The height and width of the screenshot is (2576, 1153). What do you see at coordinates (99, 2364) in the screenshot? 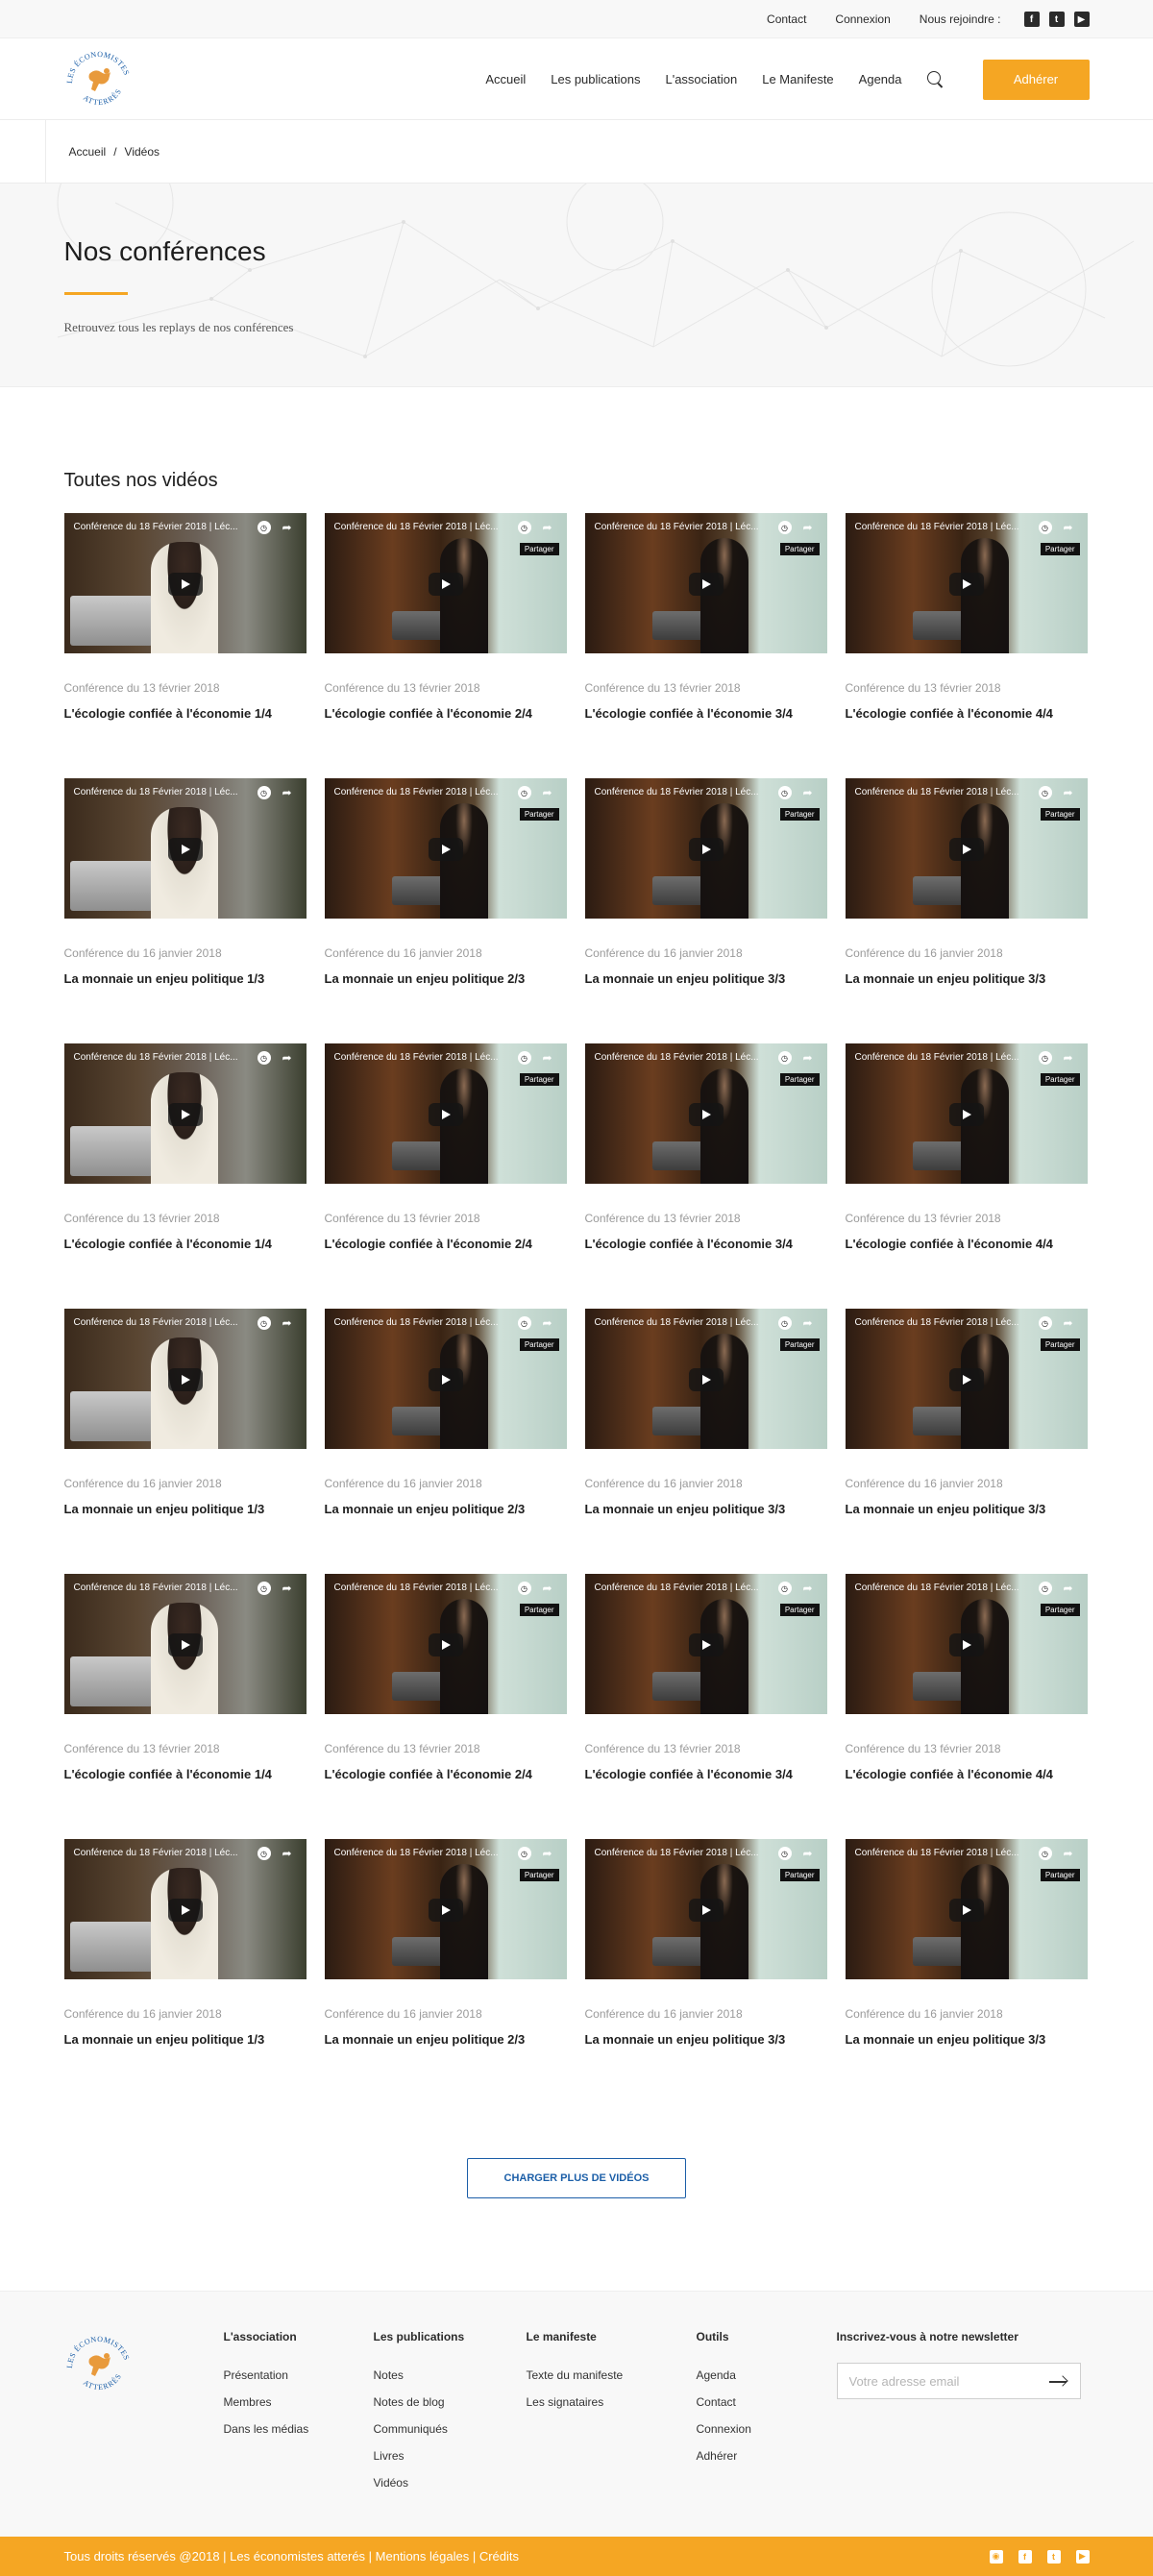
I see `footer-logo: LES ÉCONOMISTES ATTERRÉS` at bounding box center [99, 2364].